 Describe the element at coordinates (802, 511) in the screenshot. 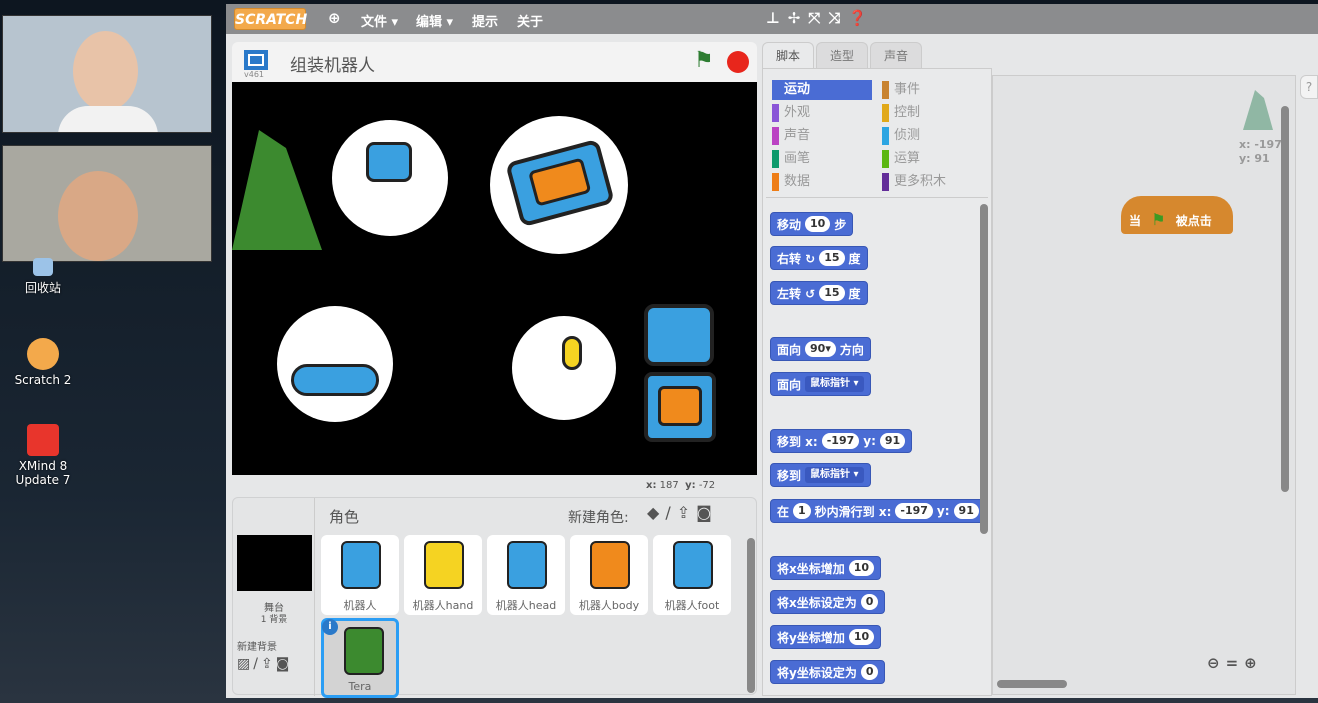

I see `number-input: 1` at that location.